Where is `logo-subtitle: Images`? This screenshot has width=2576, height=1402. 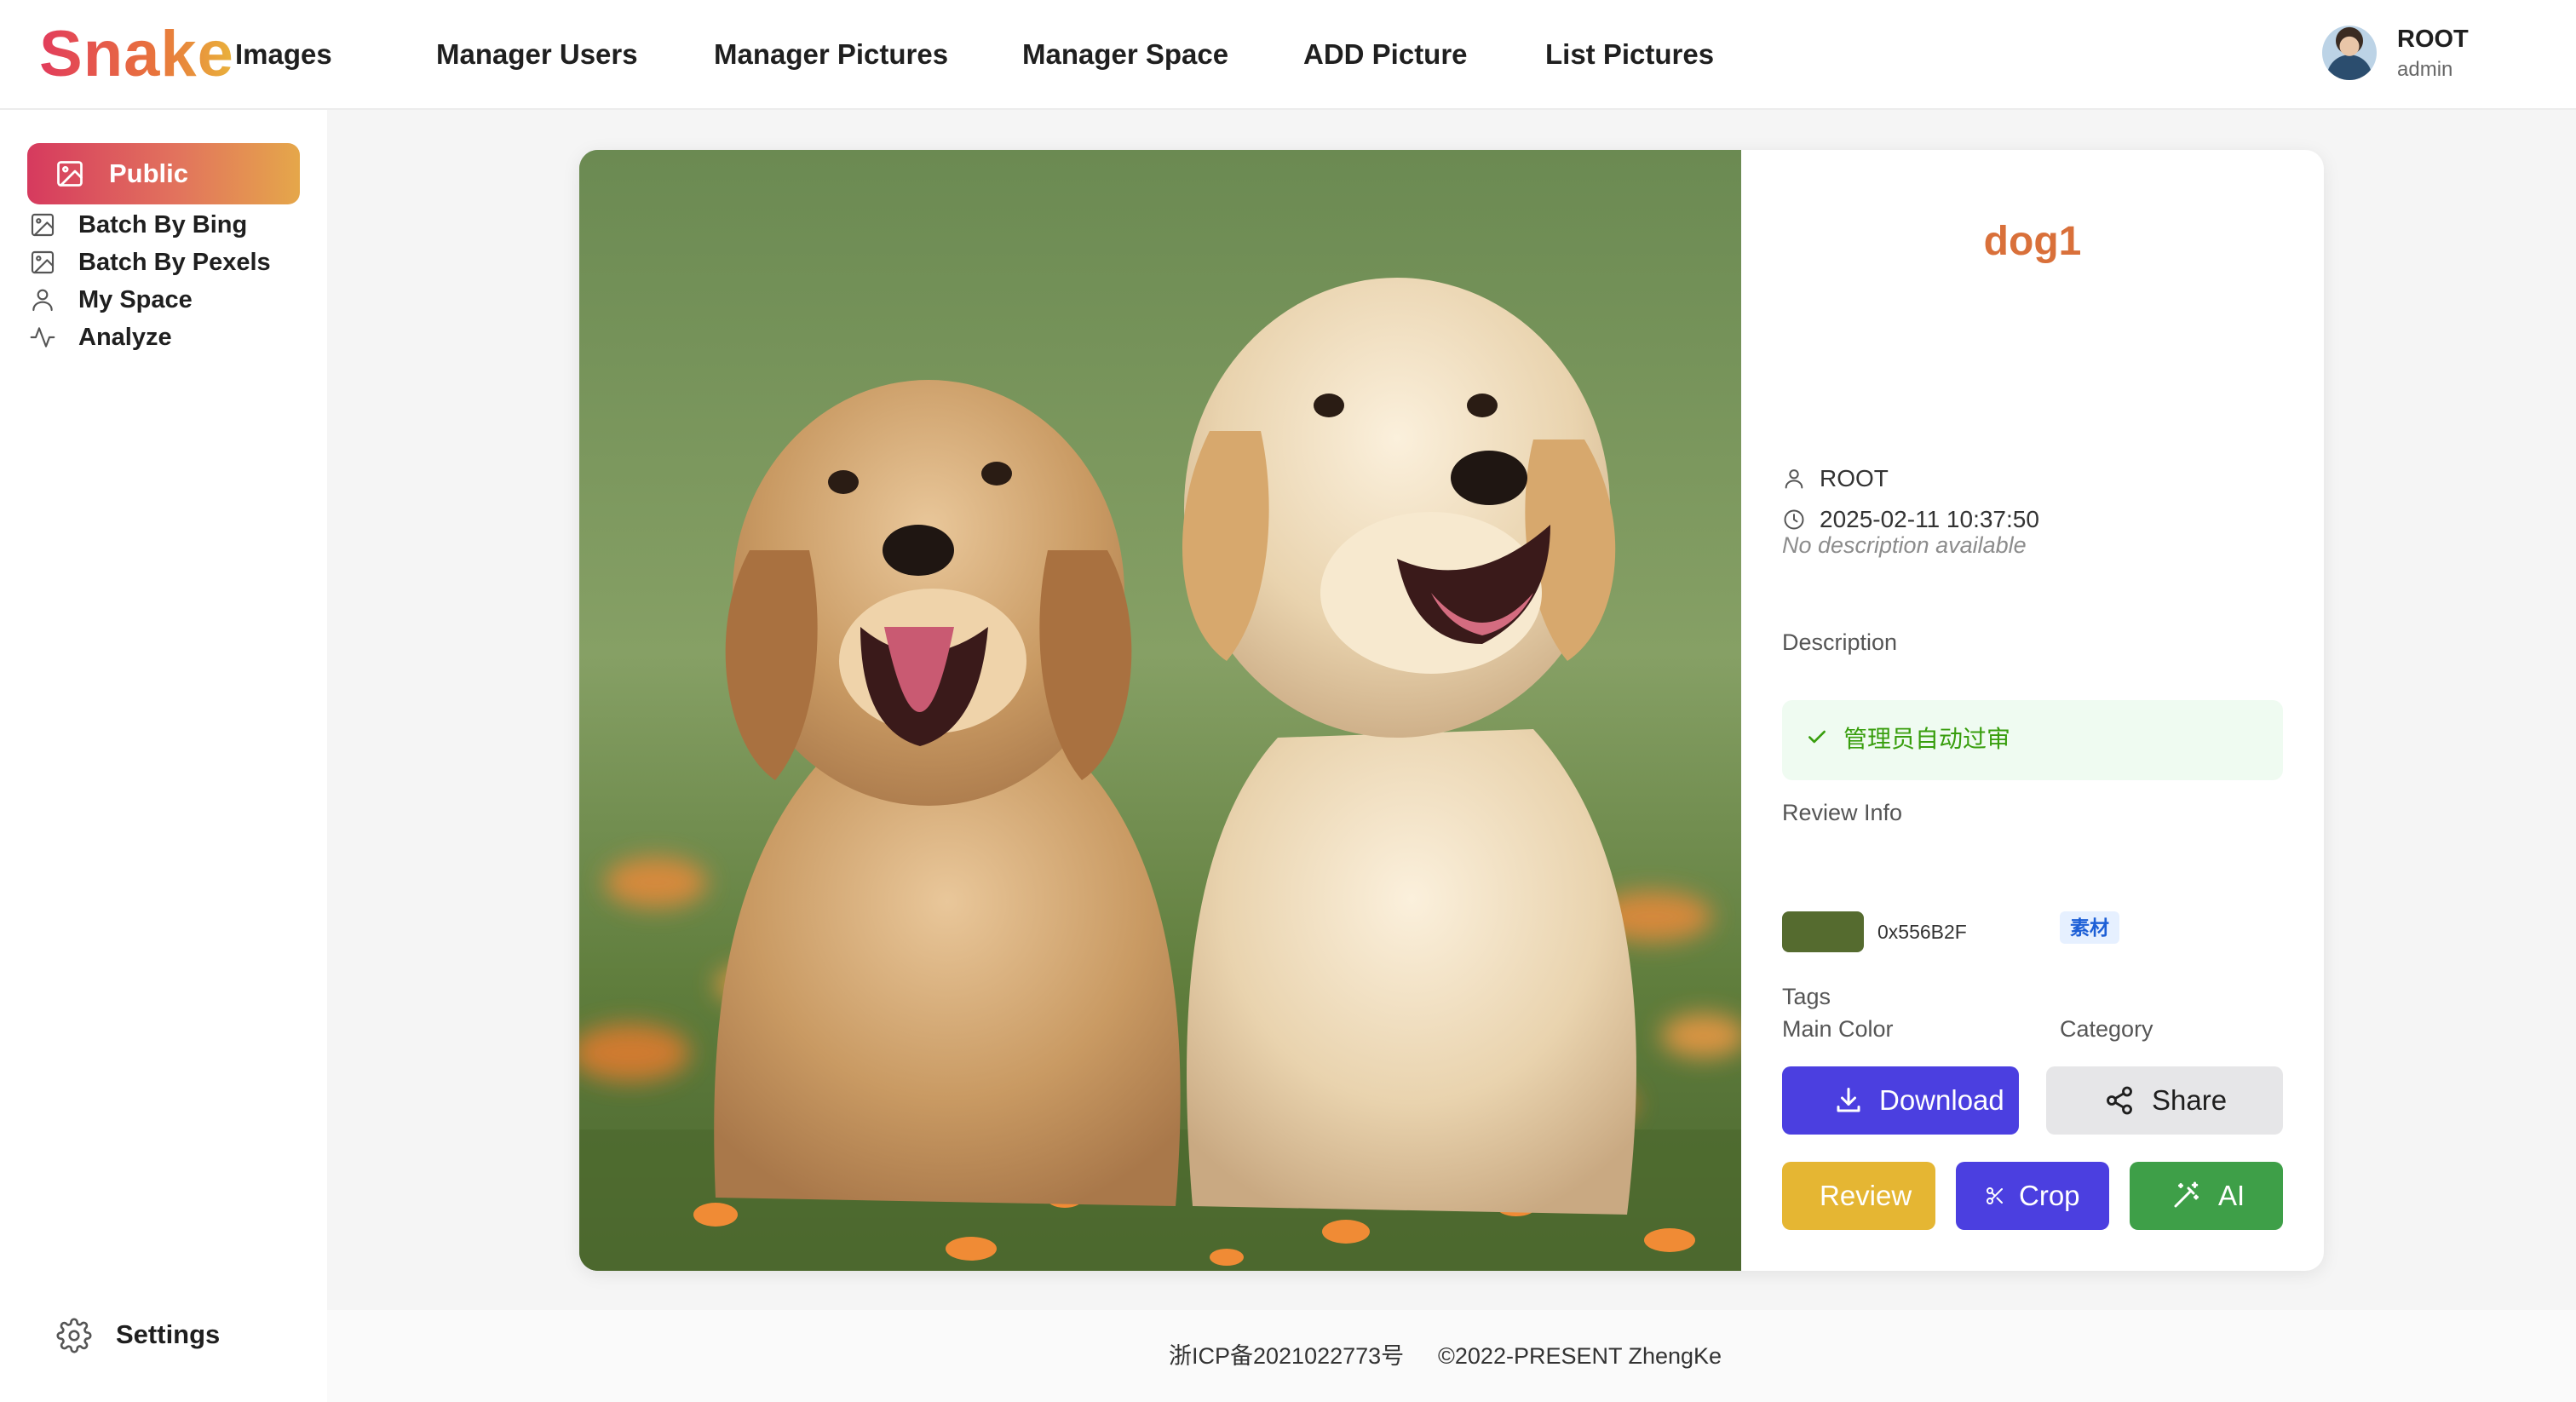
logo-subtitle: Images is located at coordinates (284, 54).